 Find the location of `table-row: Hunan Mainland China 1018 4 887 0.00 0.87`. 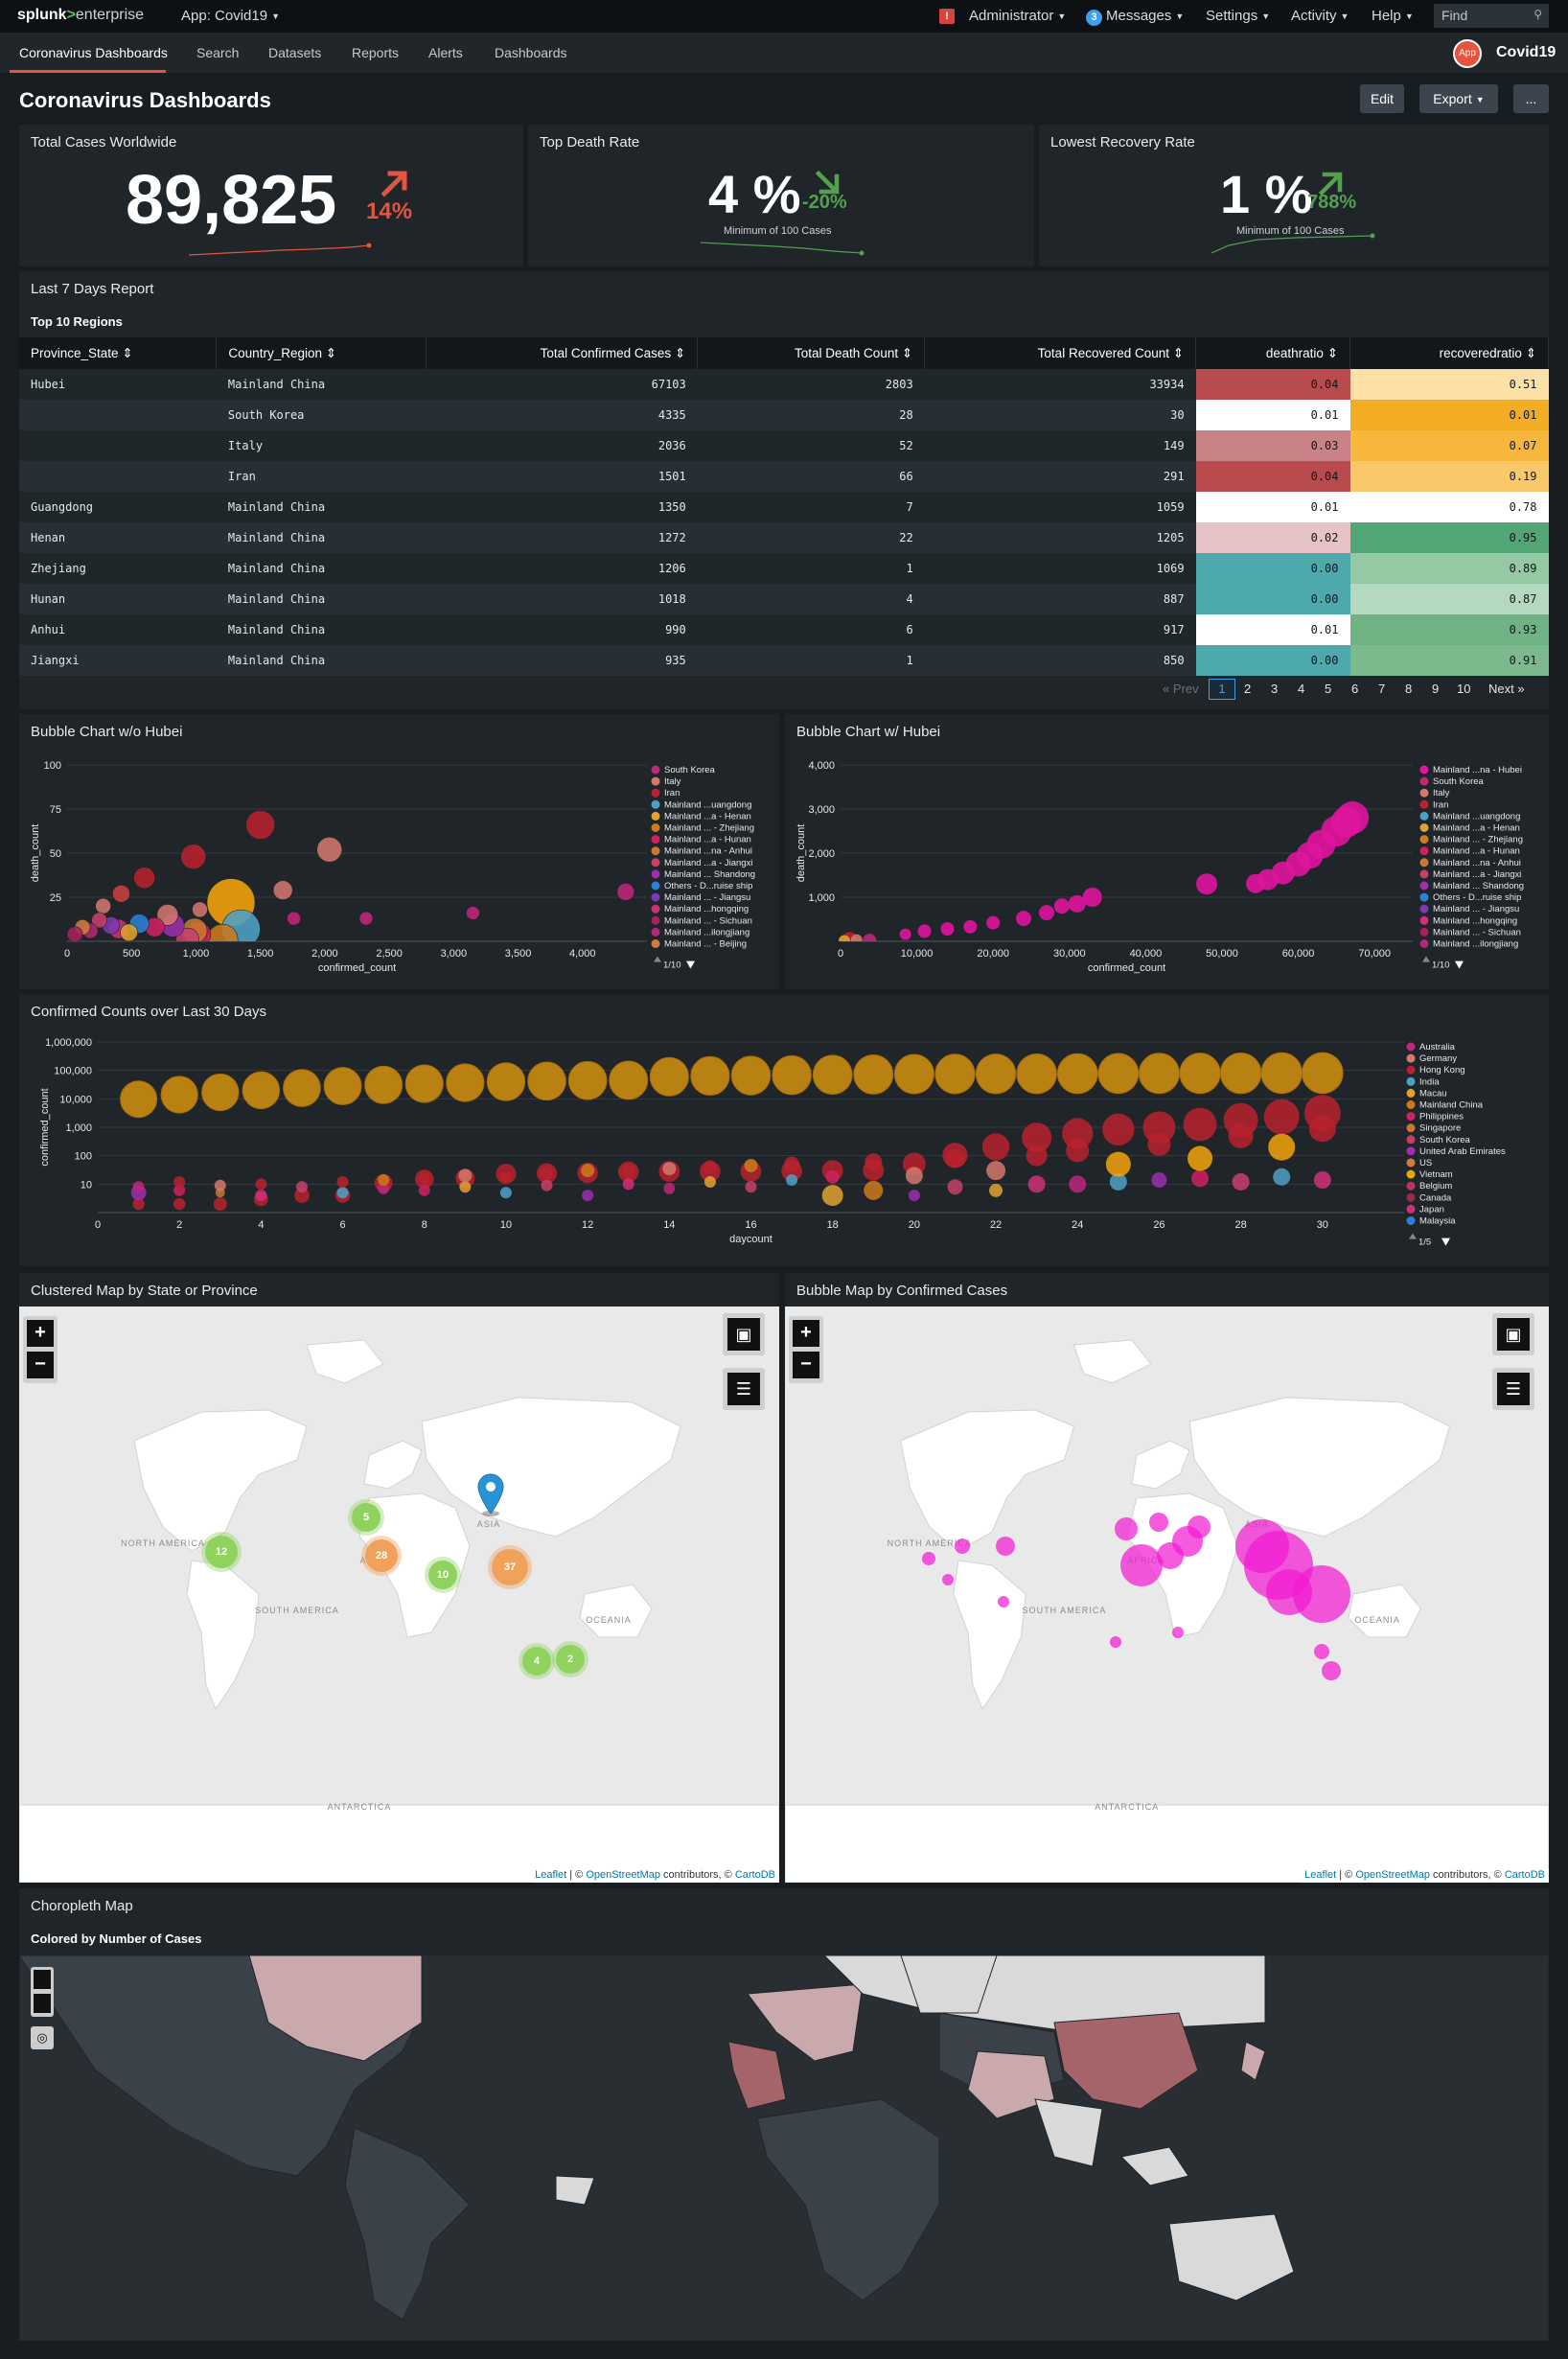

table-row: Hunan Mainland China 1018 4 887 0.00 0.87 is located at coordinates (784, 599).